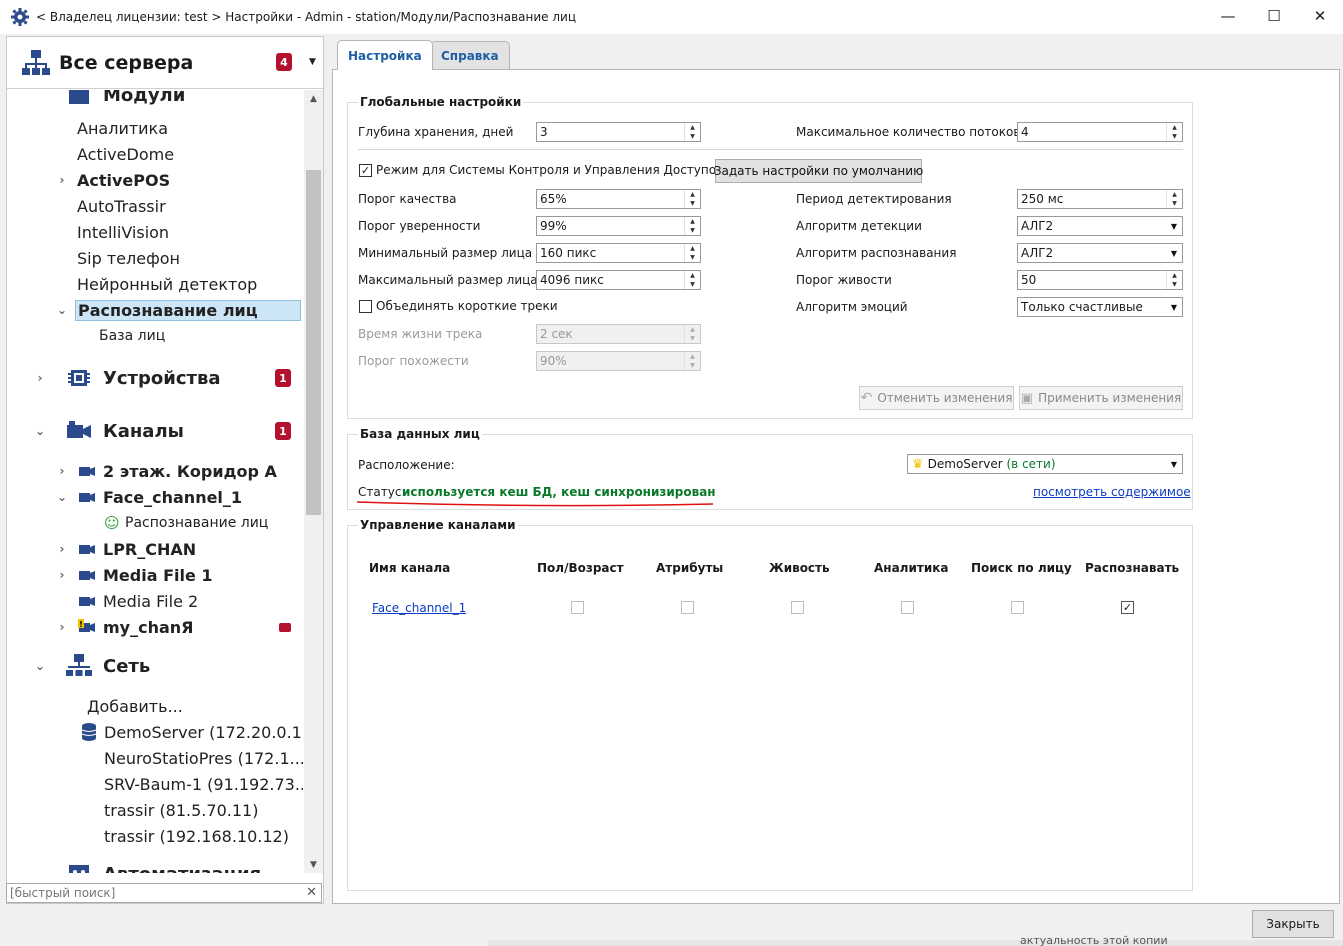  What do you see at coordinates (155, 575) in the screenshot?
I see `tree-item-channel-media1: › Media File 1` at bounding box center [155, 575].